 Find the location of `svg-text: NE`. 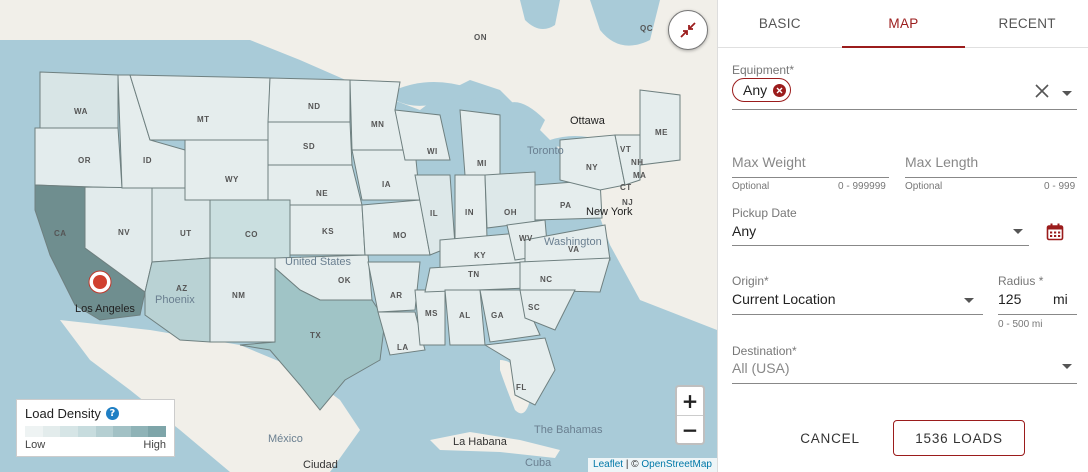

svg-text: NE is located at coordinates (322, 193).